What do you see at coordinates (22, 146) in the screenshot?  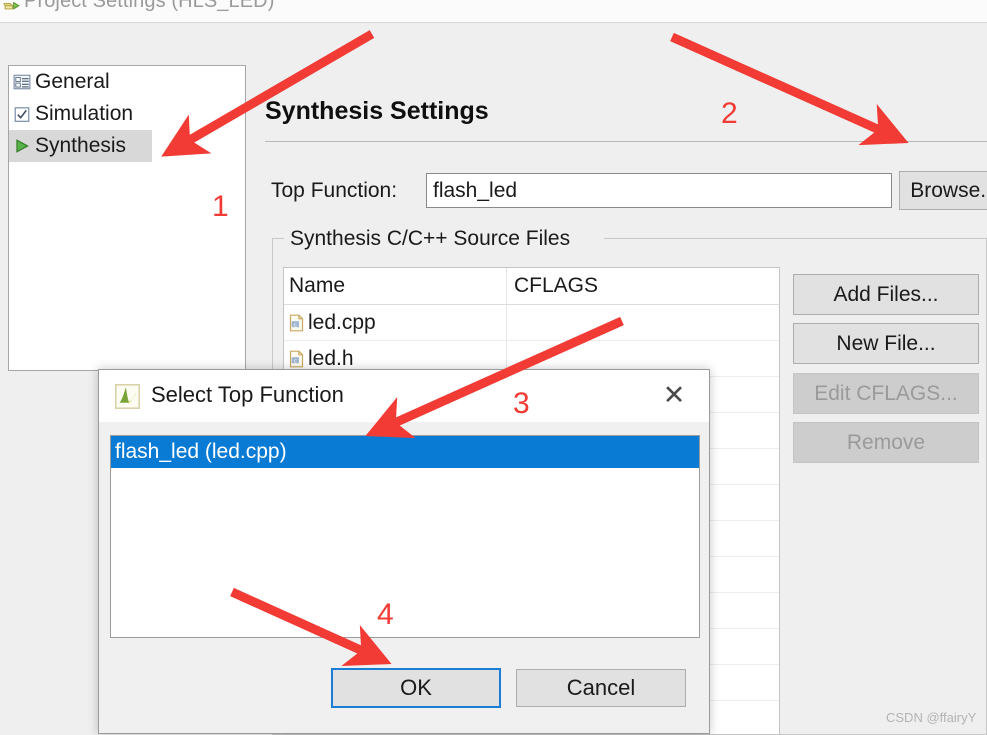 I see `green-play-icon` at bounding box center [22, 146].